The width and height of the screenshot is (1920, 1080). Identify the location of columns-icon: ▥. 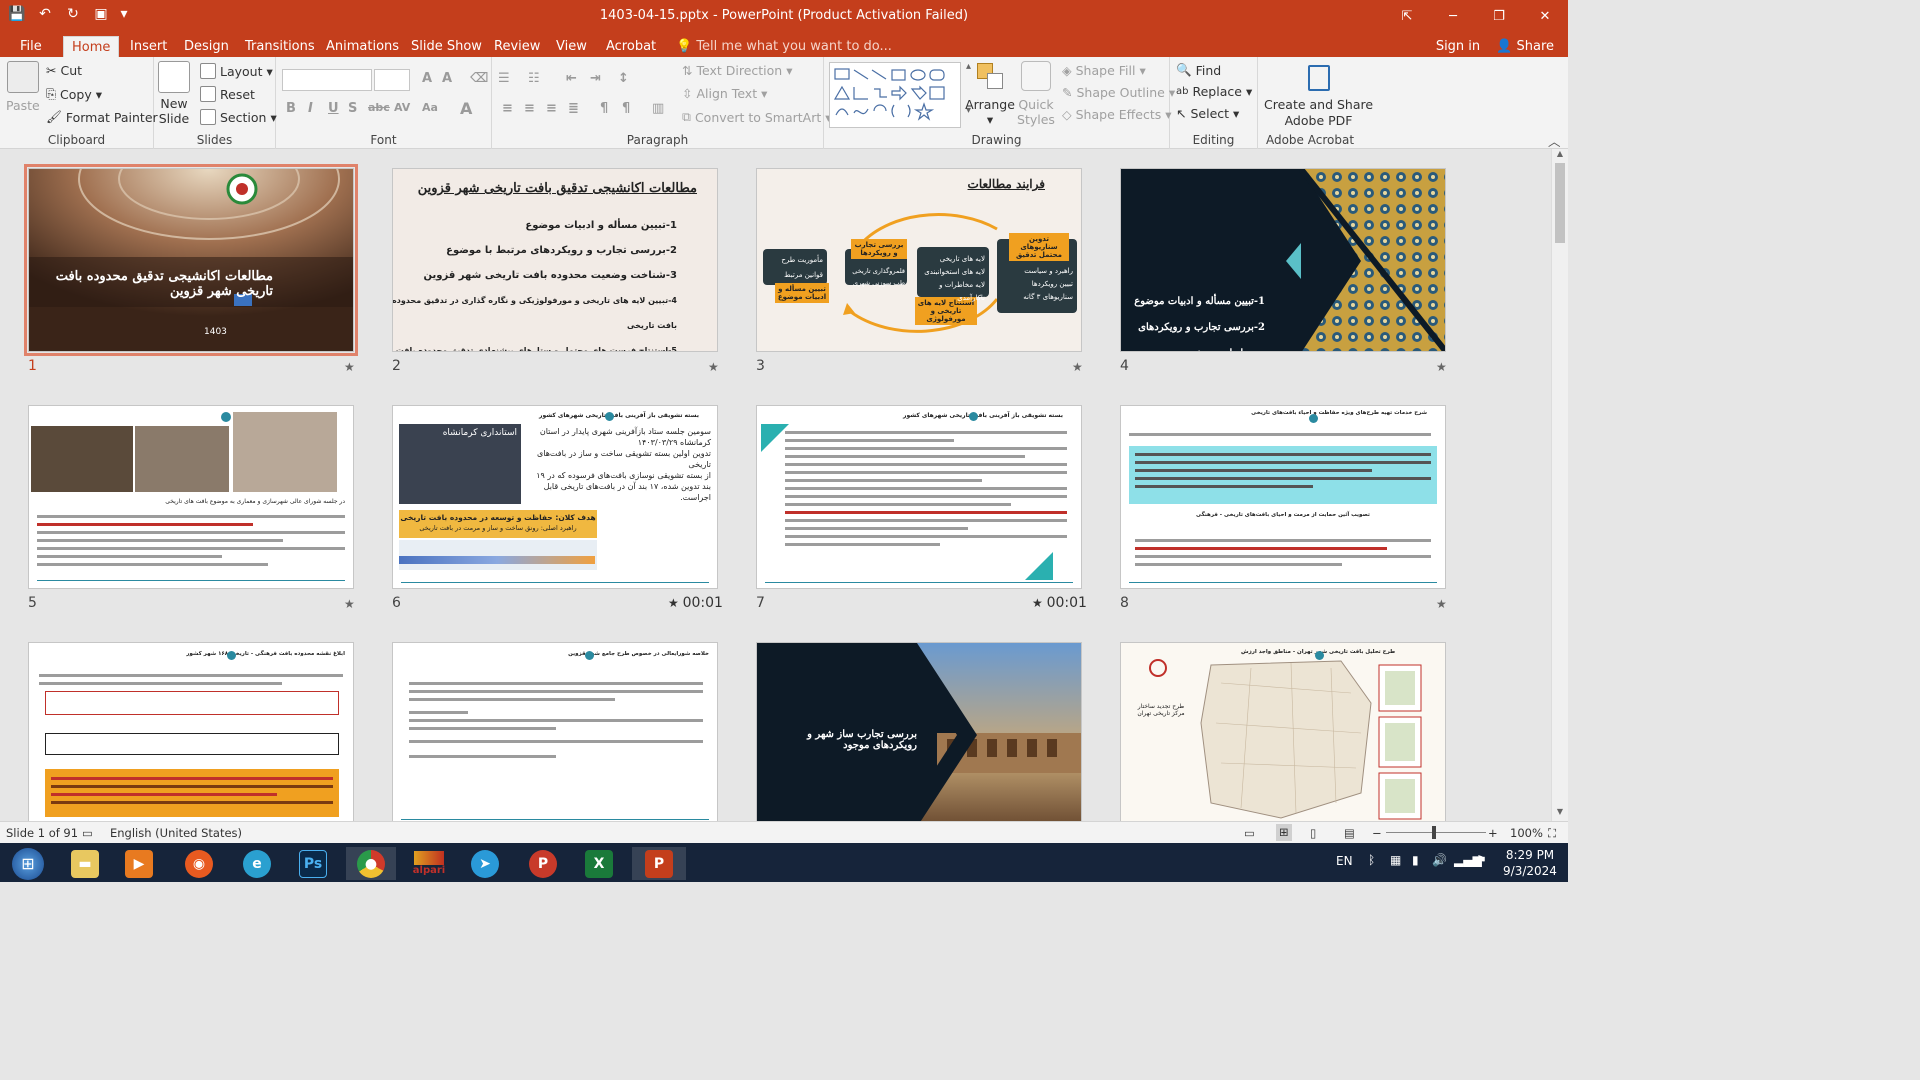
(658, 108).